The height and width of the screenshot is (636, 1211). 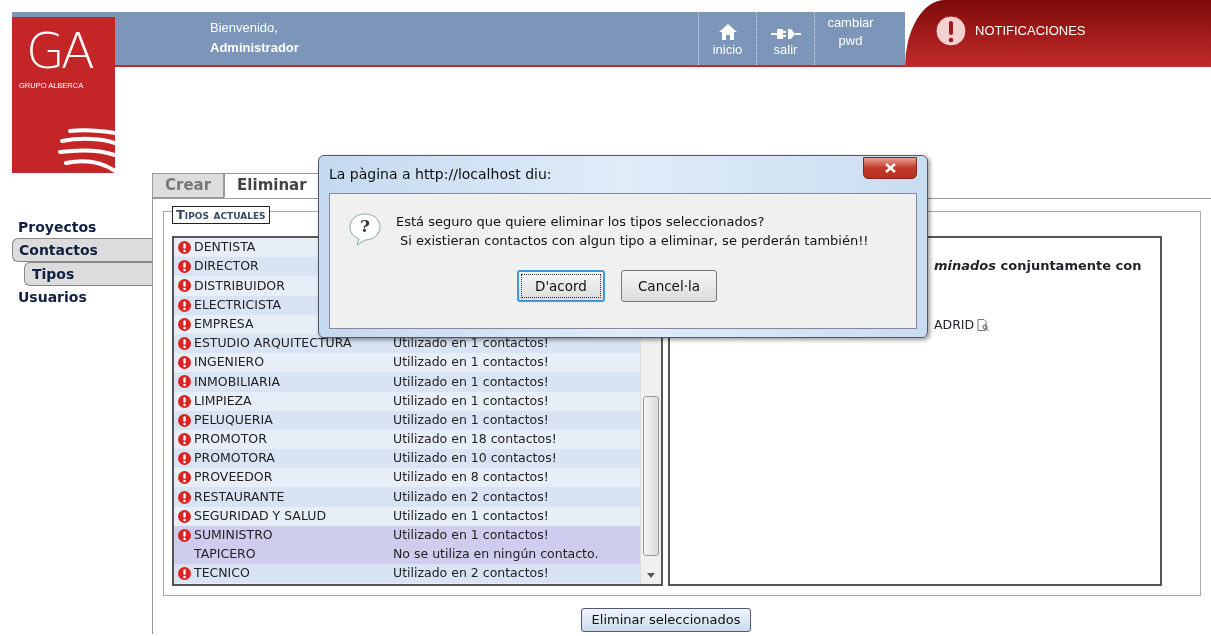 I want to click on list-row: TAPICERO No se utiliza en ningún contacto., so click(x=407, y=555).